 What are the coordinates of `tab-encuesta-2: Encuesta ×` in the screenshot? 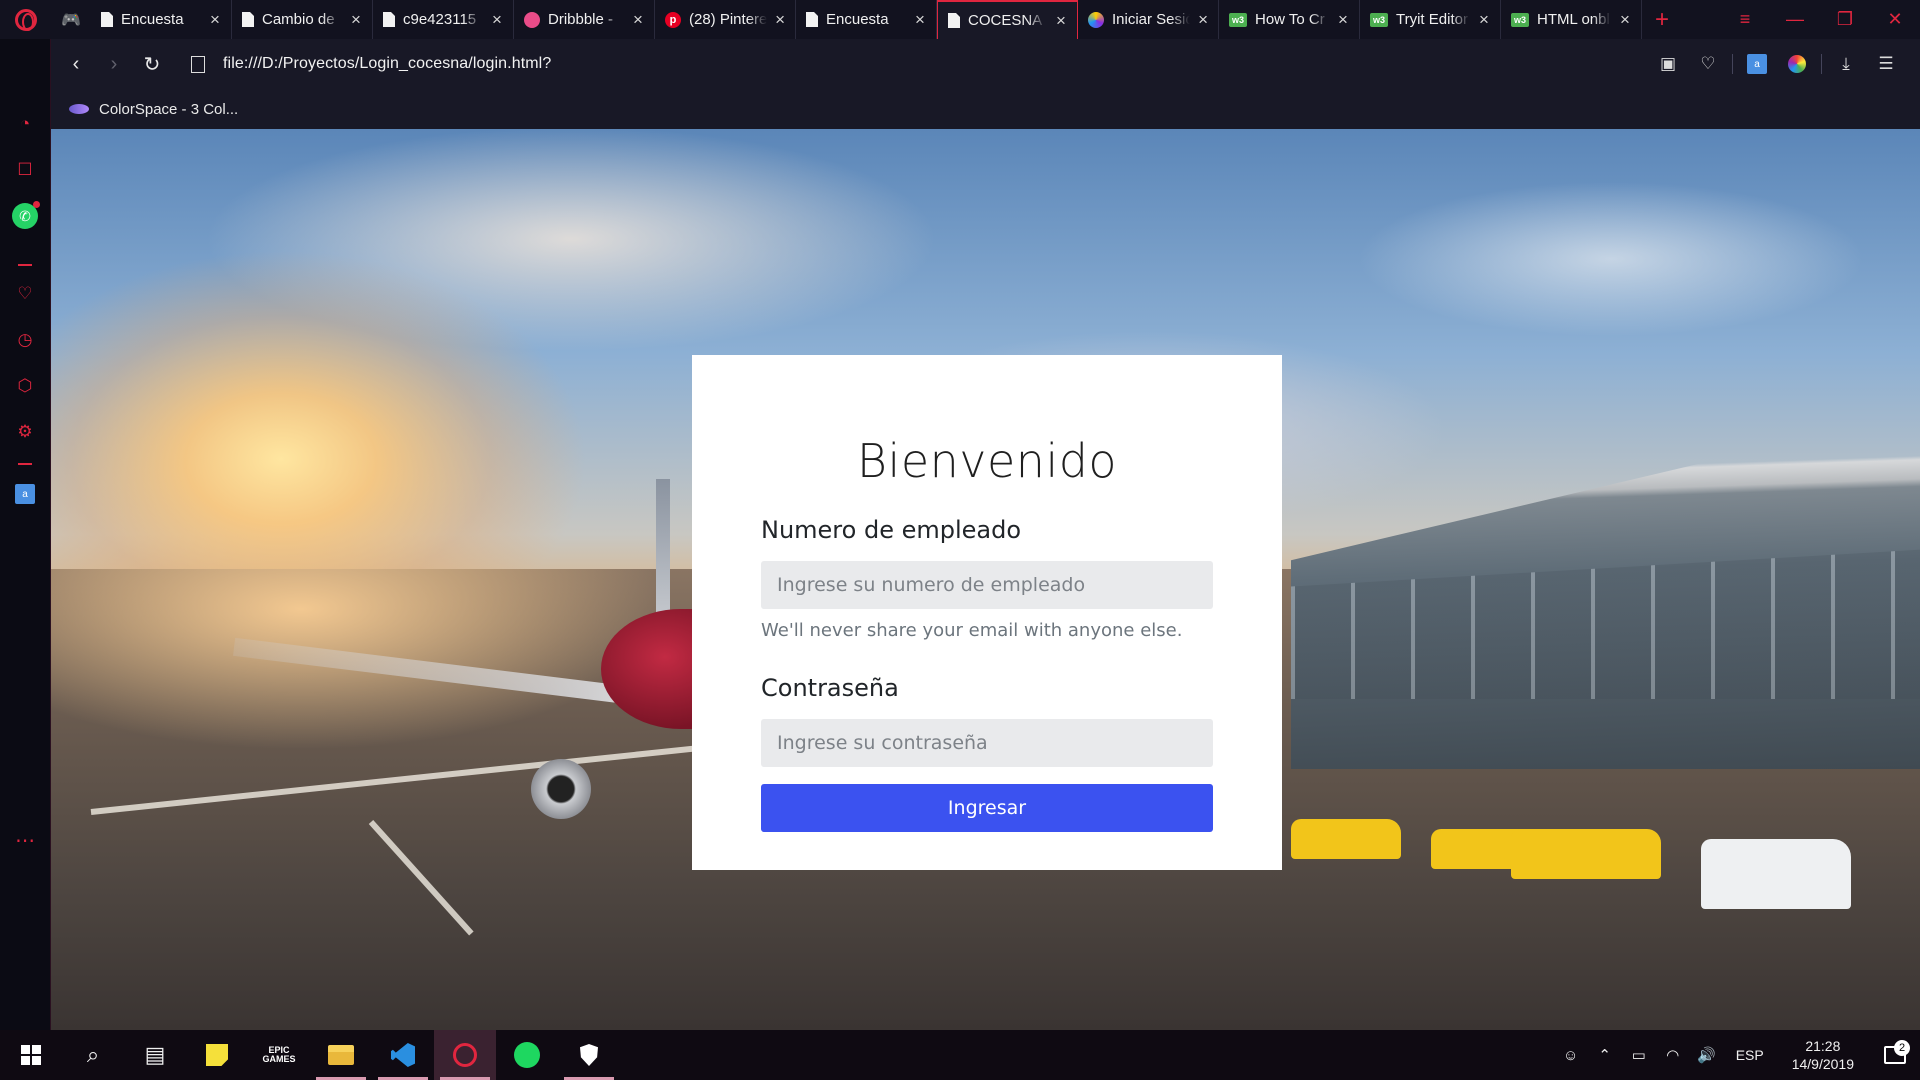 It's located at (866, 19).